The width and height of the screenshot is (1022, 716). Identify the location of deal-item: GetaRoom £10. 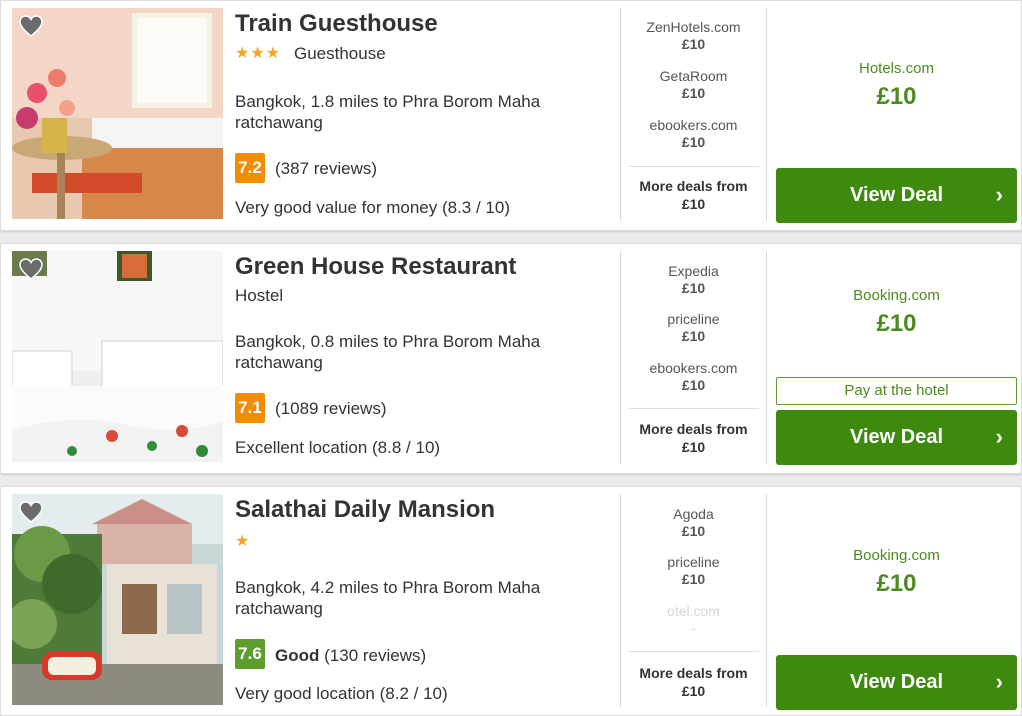
(693, 84).